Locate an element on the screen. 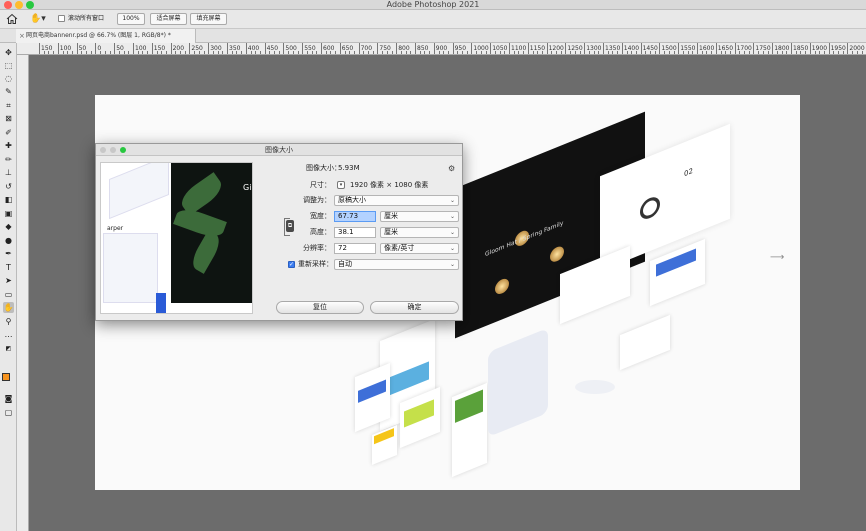 The image size is (866, 531). resample-label: 重新采样： is located at coordinates (315, 264).